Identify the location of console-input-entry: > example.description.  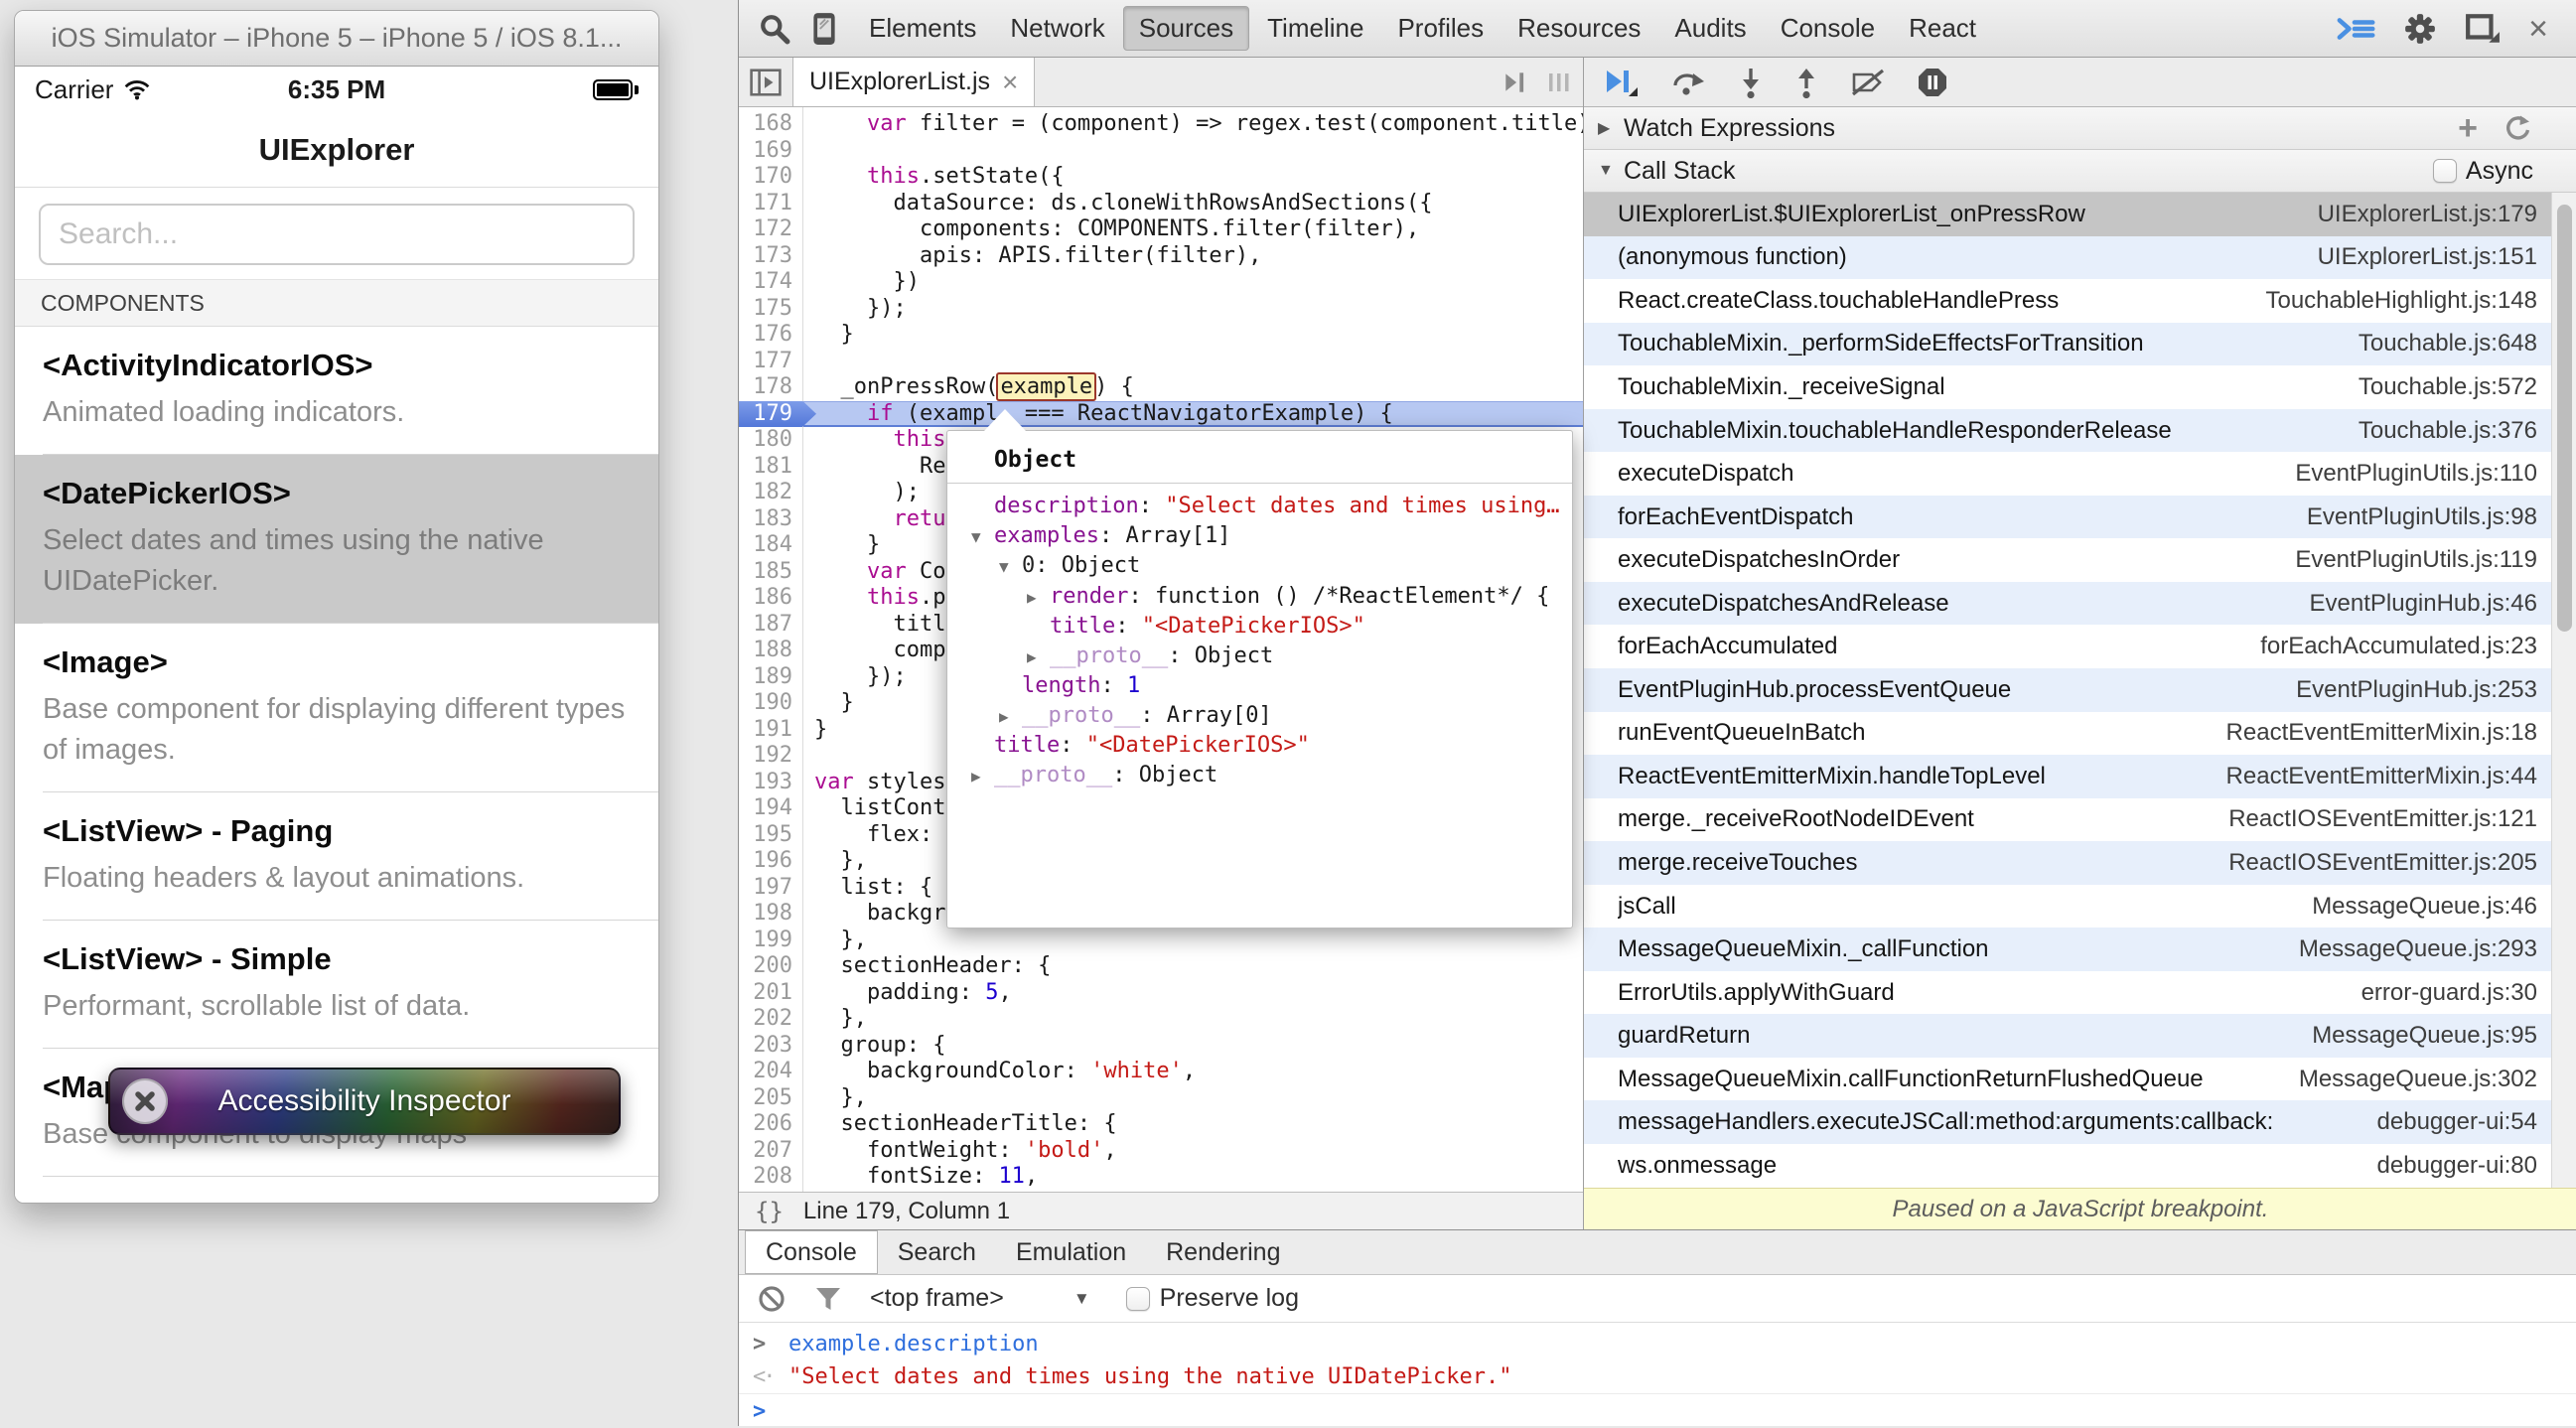
(1658, 1343).